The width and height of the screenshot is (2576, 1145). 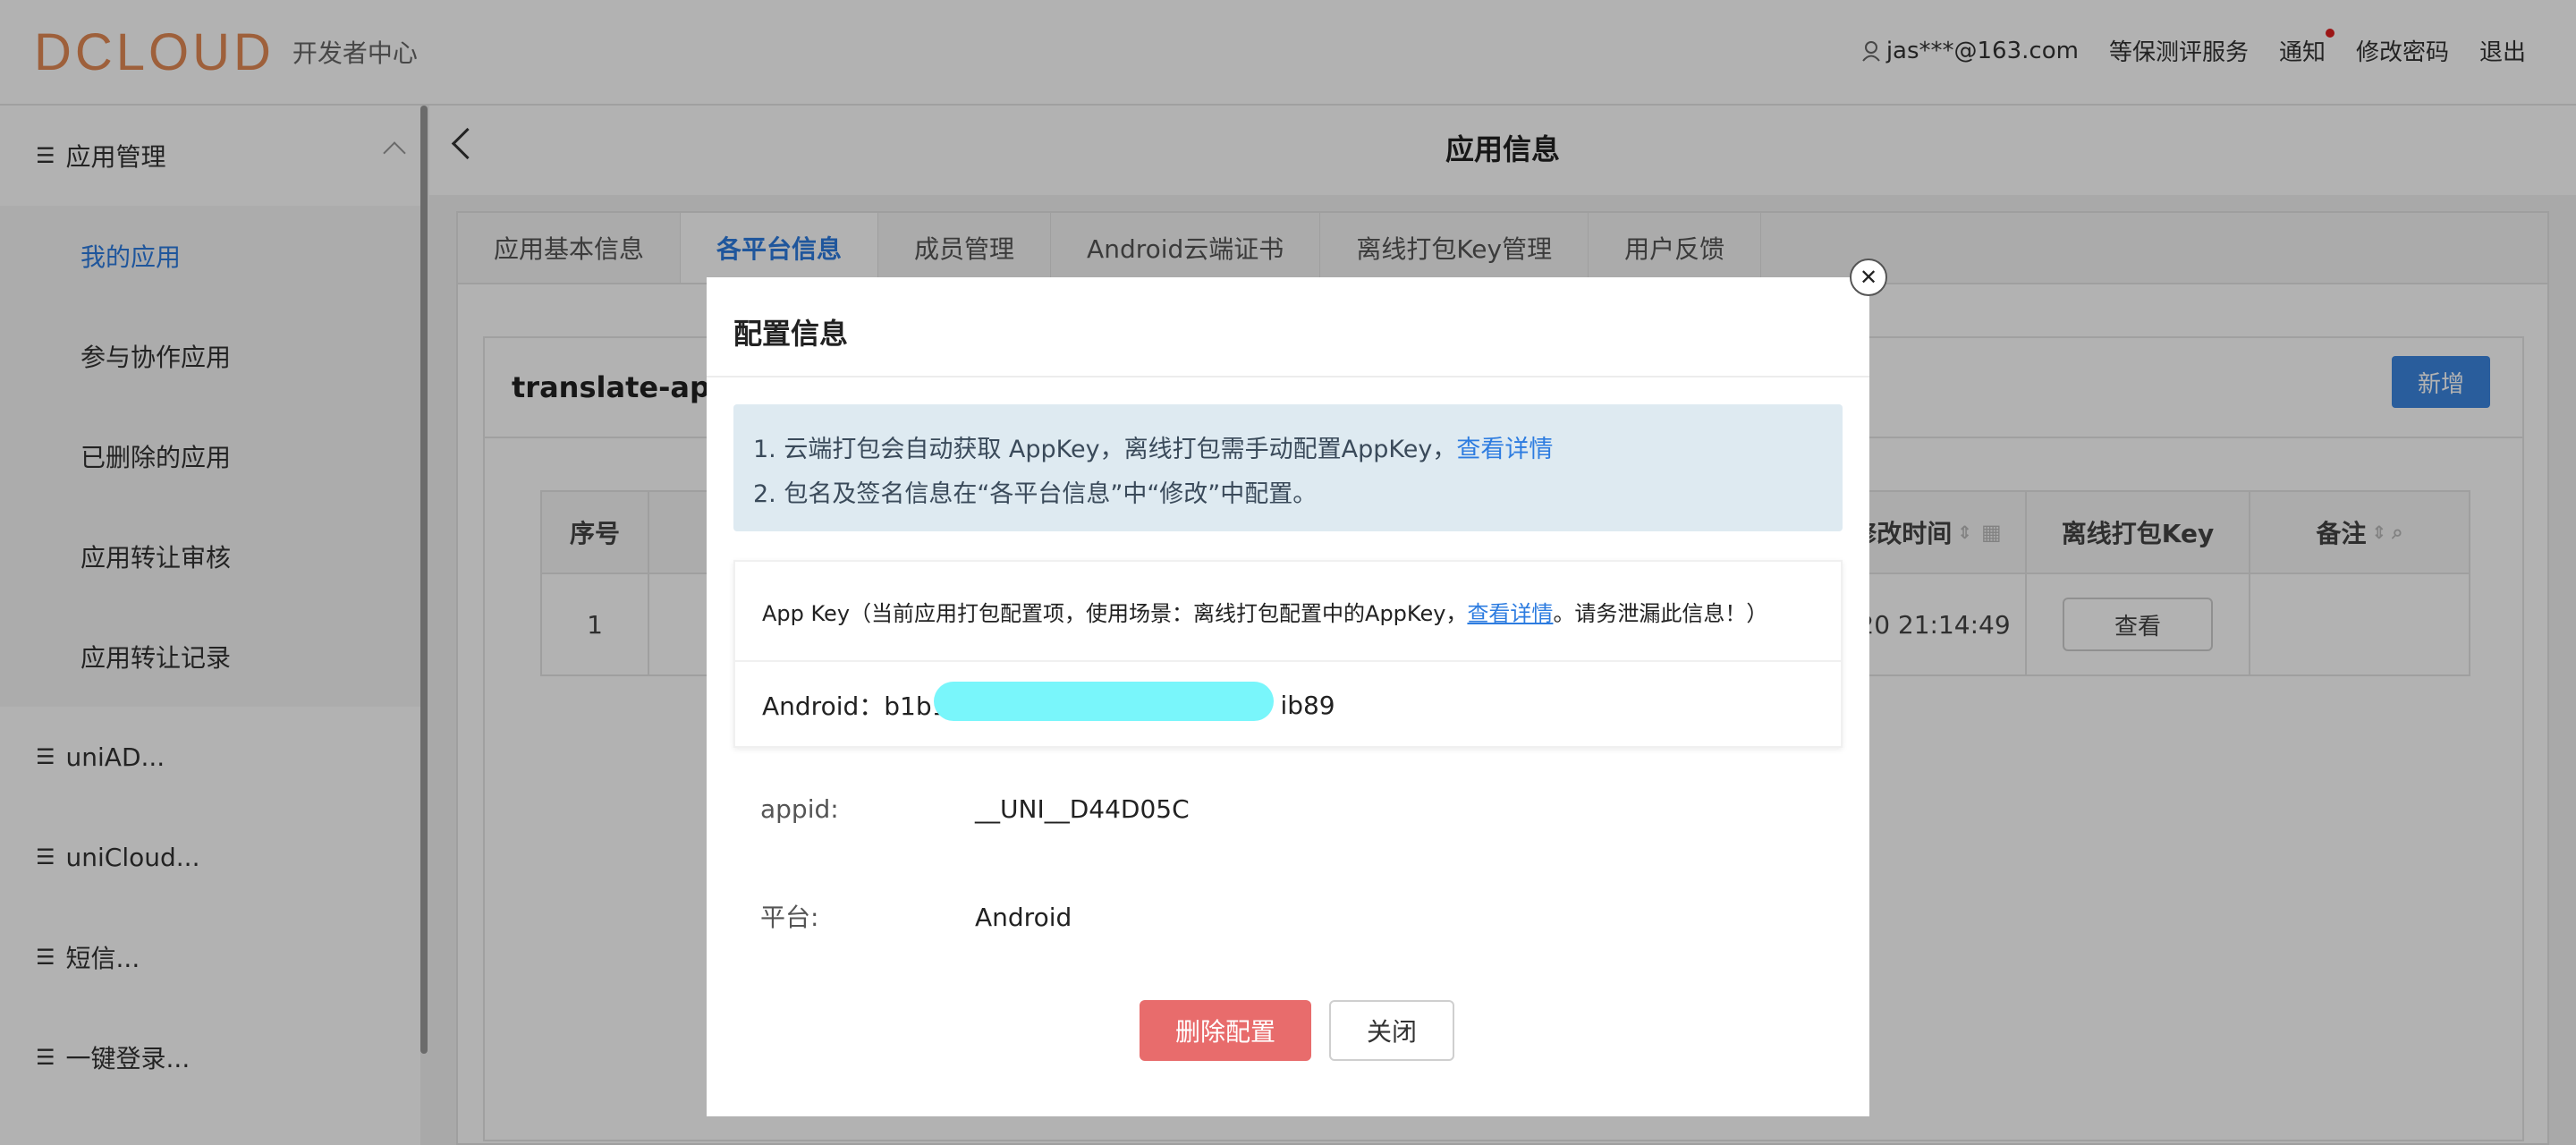 I want to click on redaction-mark, so click(x=1104, y=701).